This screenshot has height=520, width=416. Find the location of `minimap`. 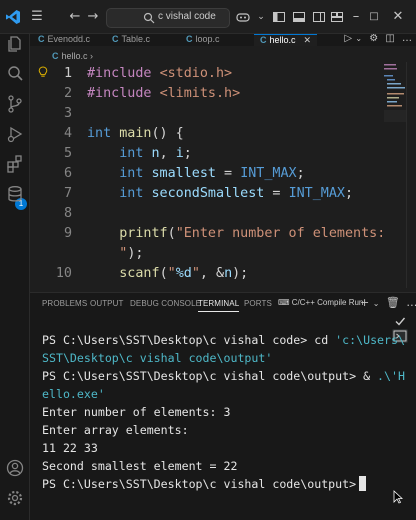

minimap is located at coordinates (395, 92).